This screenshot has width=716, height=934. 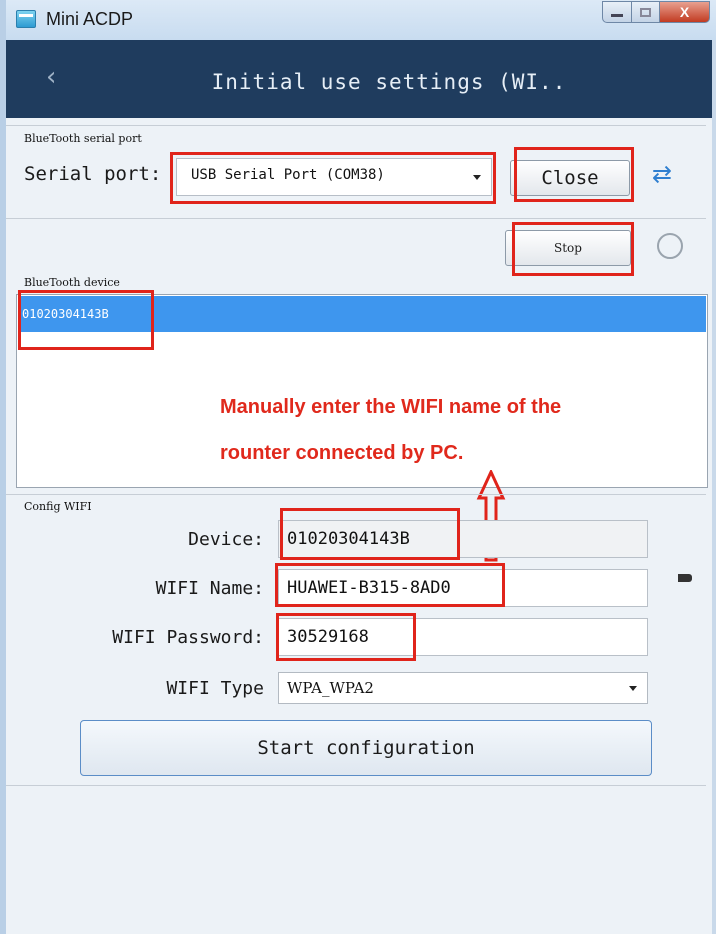 I want to click on title-bar: Mini ACDP X, so click(x=361, y=20).